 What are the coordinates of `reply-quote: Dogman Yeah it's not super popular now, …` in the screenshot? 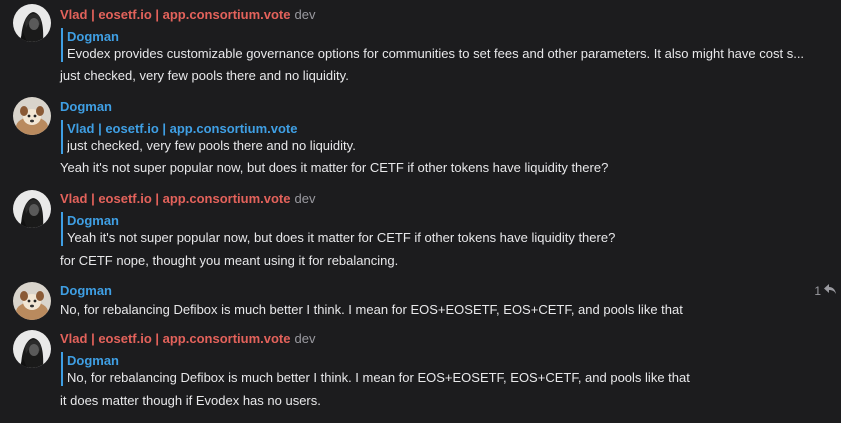 It's located at (448, 229).